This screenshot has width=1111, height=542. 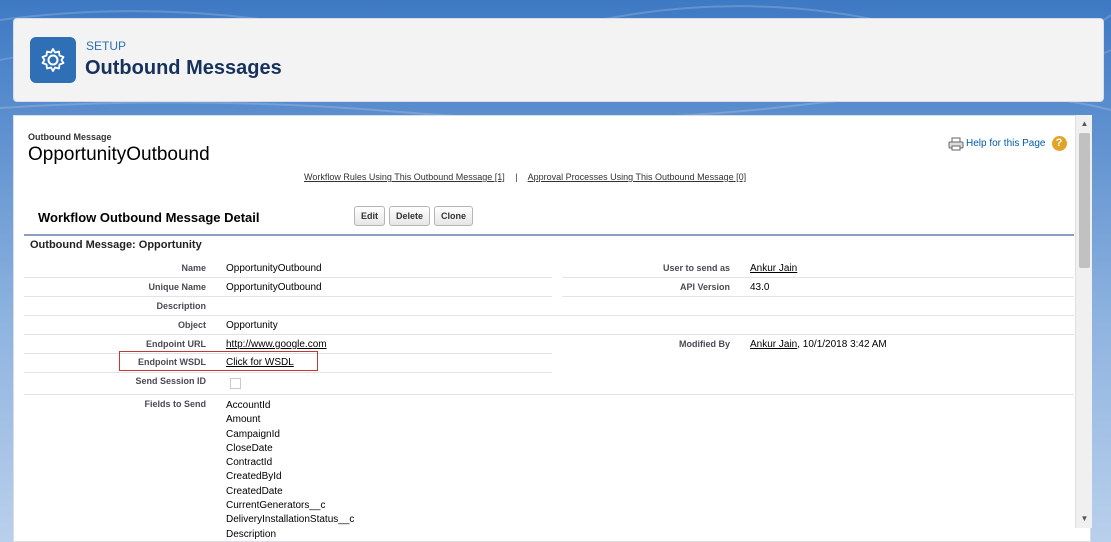 I want to click on field-label-unique-name: Unique Name, so click(x=177, y=287).